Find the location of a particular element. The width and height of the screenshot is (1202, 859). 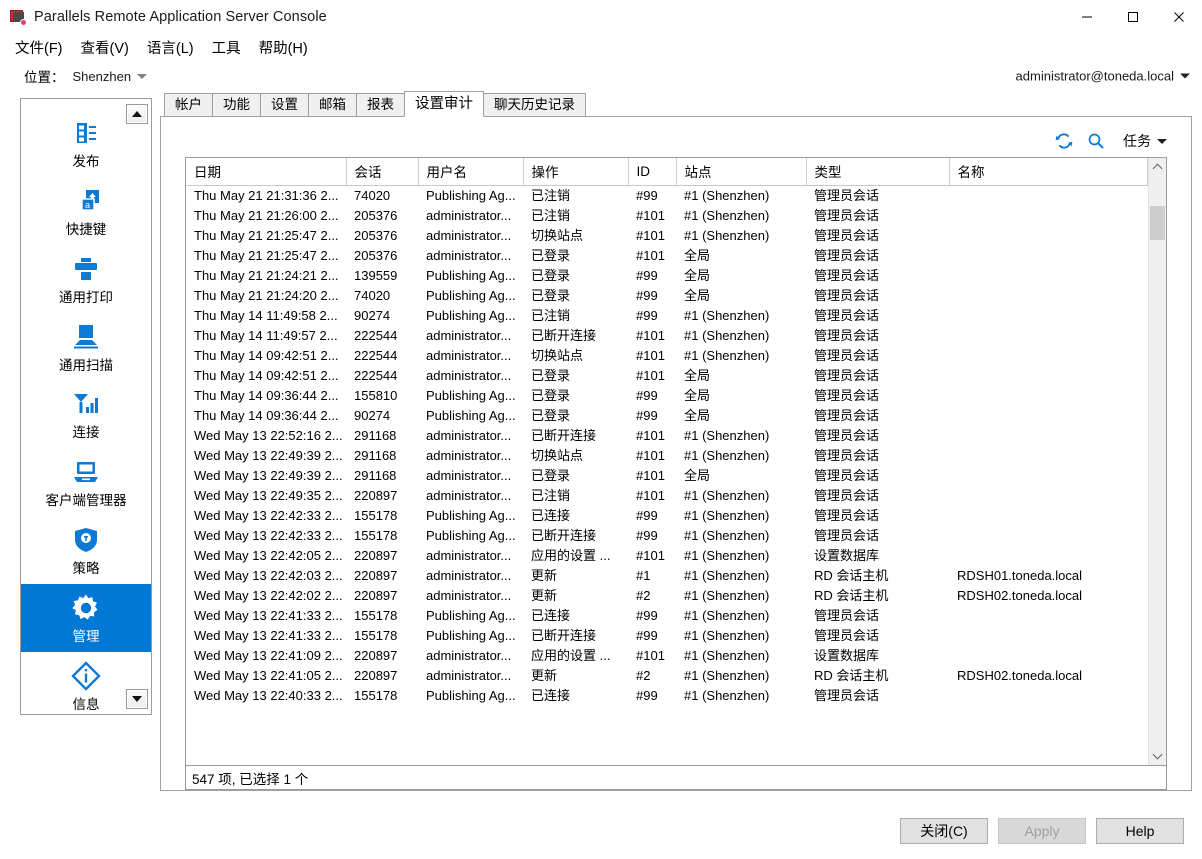

sidebar-item-shortcut: a 快捷键 is located at coordinates (86, 211).